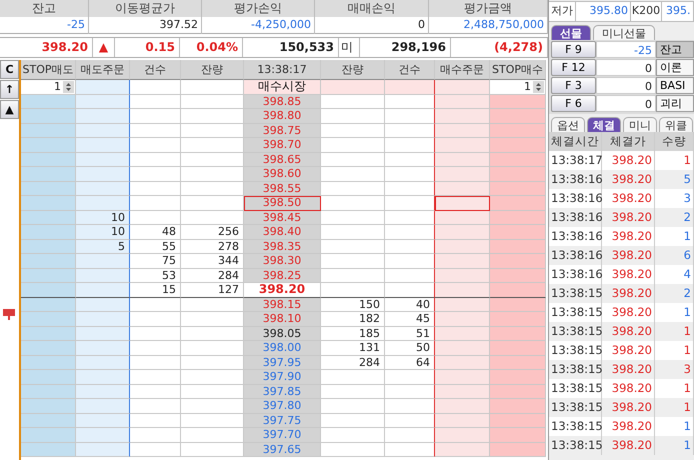  I want to click on price-cell: 398.55, so click(282, 189).